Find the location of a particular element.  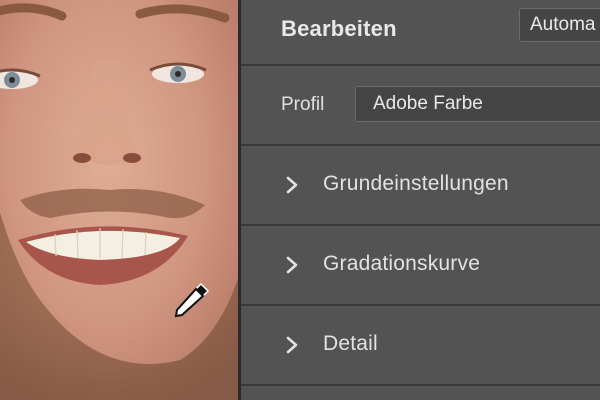

section-label: Gradationskurve is located at coordinates (402, 263).